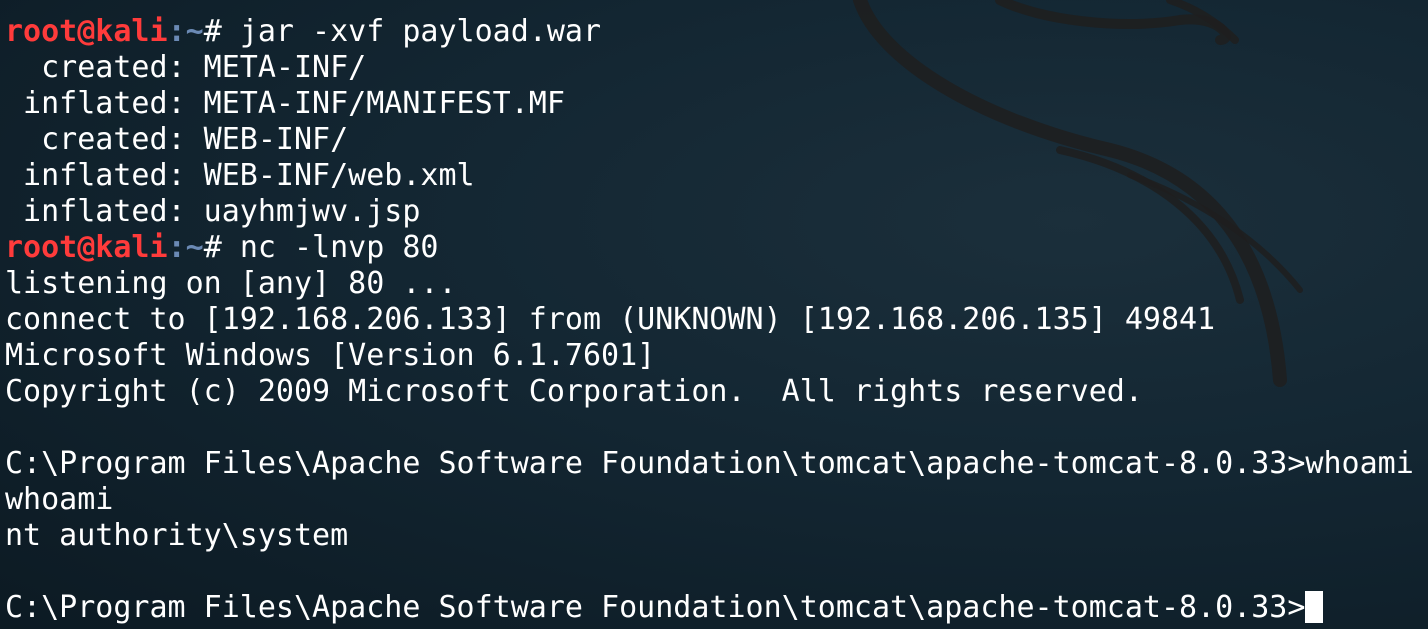 The height and width of the screenshot is (629, 1428). What do you see at coordinates (59, 499) in the screenshot?
I see `output-line: whoami` at bounding box center [59, 499].